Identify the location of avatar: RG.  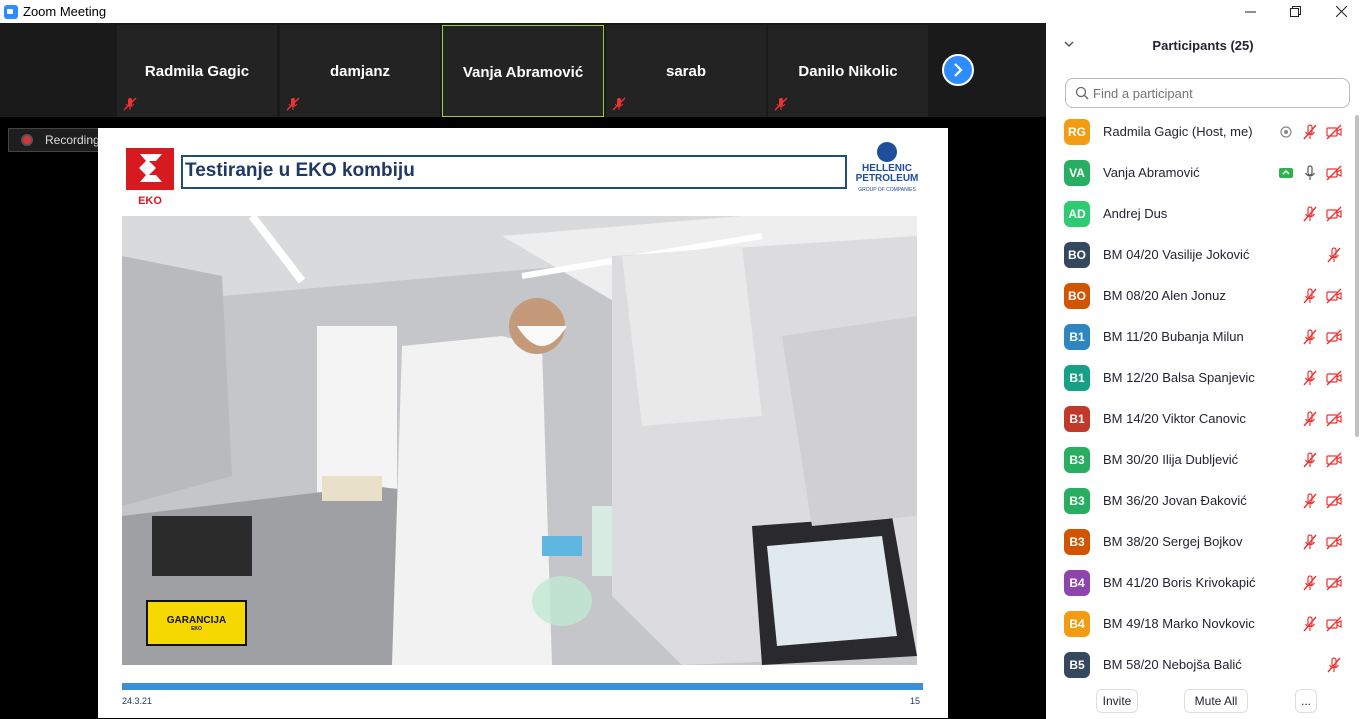
(1077, 131).